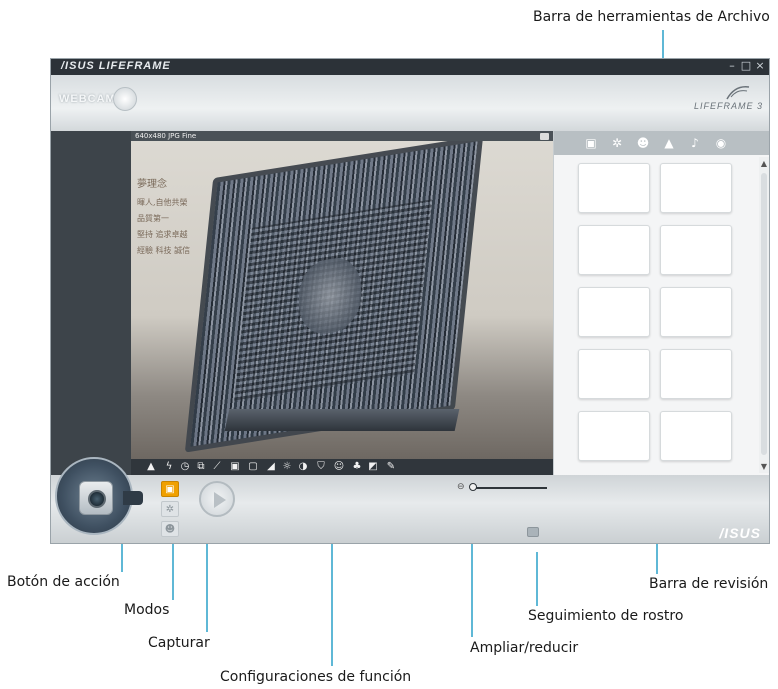  I want to click on asus-logo: /ISUS, so click(740, 533).